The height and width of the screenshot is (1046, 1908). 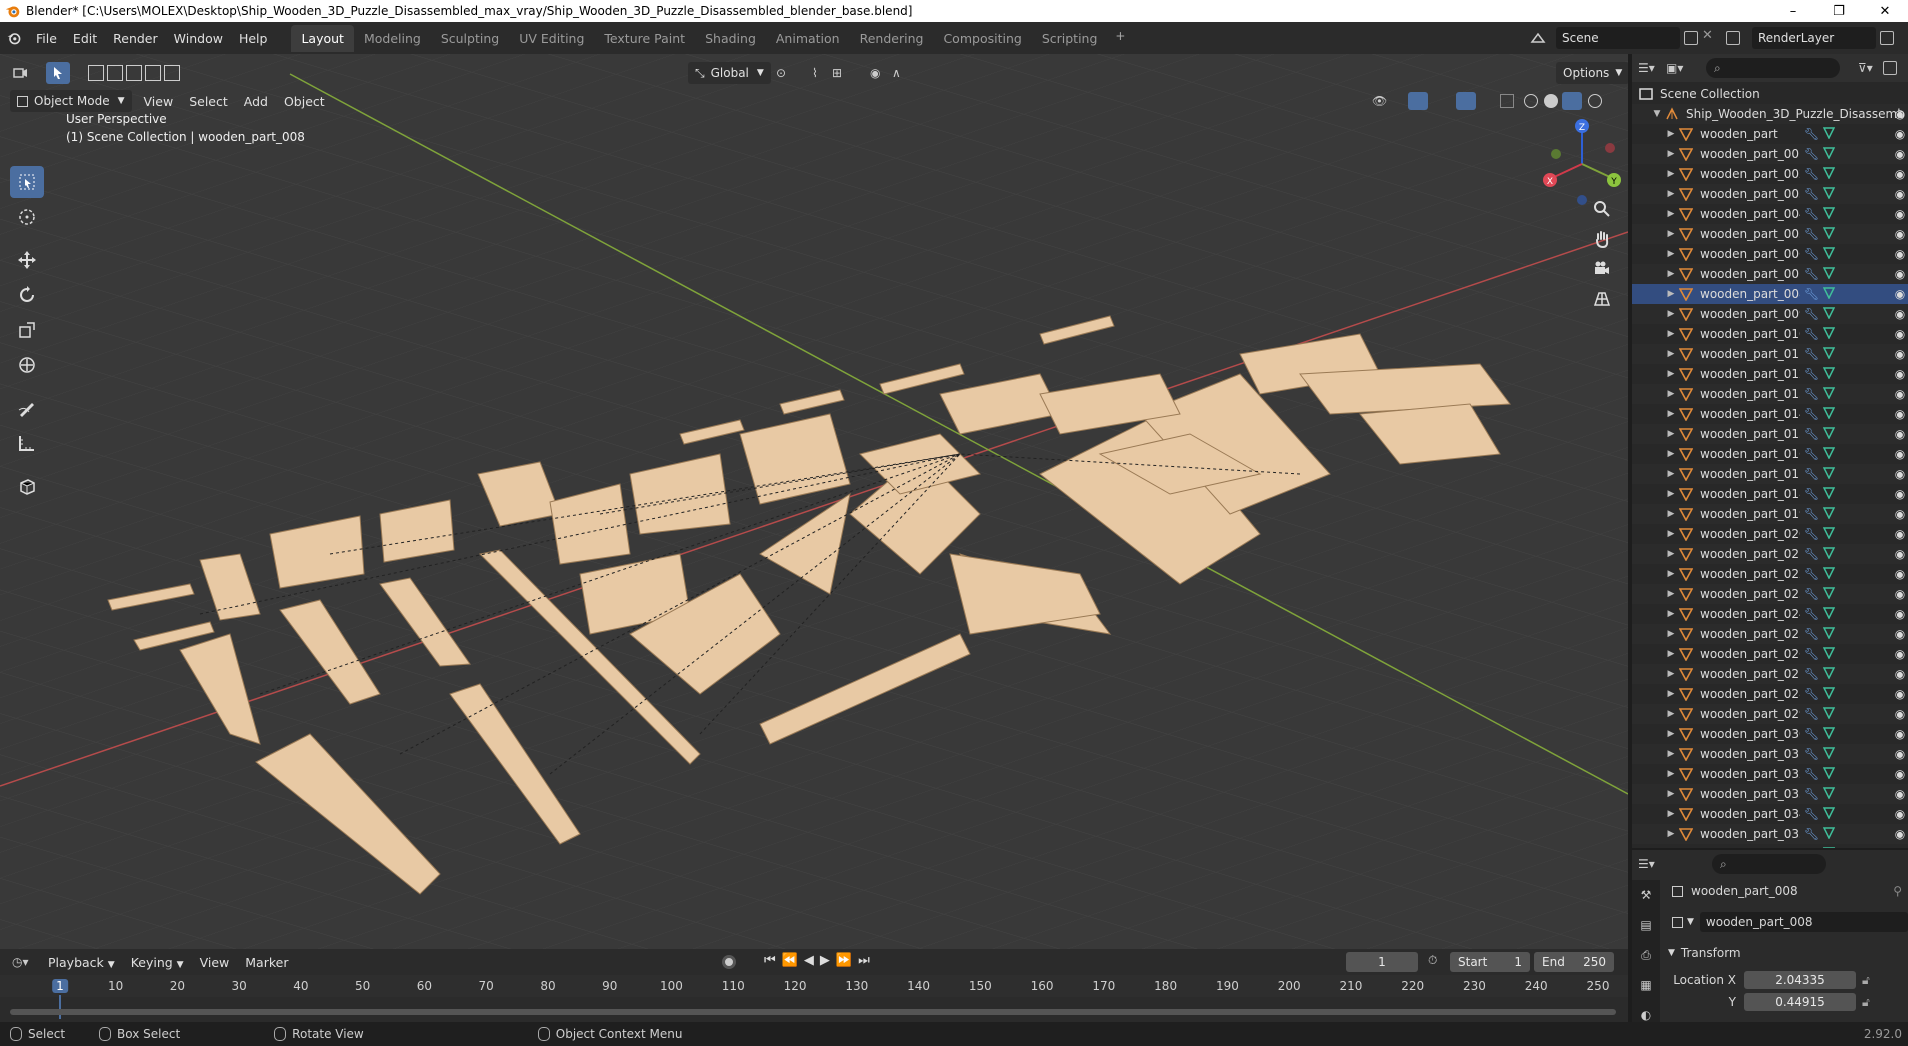 I want to click on outliner-object-row: ▶ wooden_part_009 🔧︎ ◉, so click(x=1770, y=314).